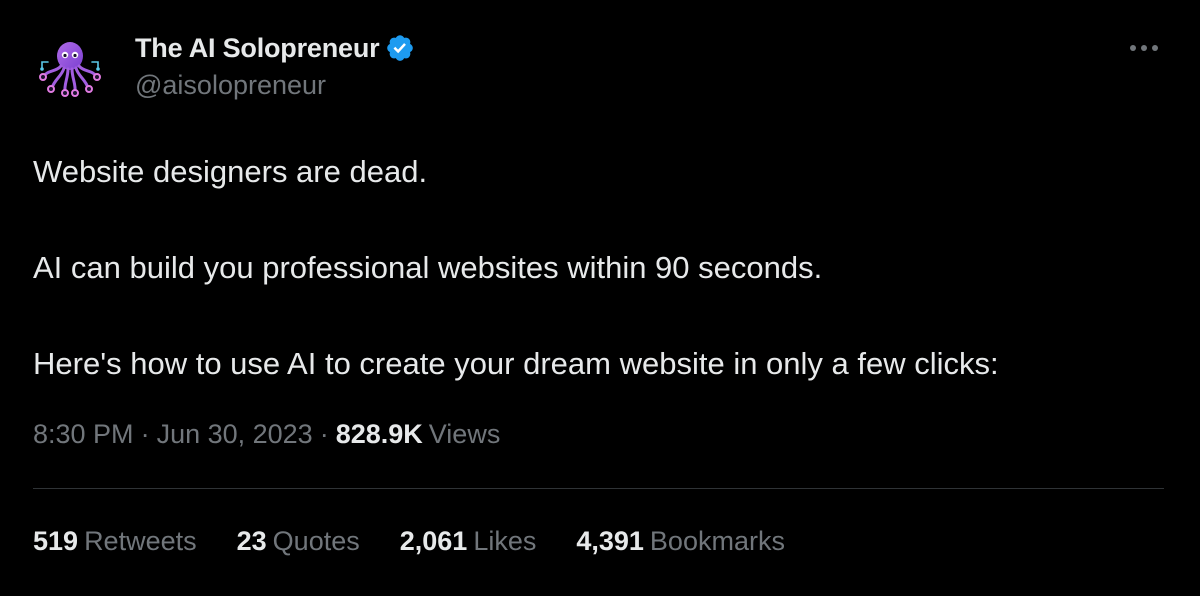 The width and height of the screenshot is (1200, 596). I want to click on tweet-line: Website designers are dead., so click(230, 171).